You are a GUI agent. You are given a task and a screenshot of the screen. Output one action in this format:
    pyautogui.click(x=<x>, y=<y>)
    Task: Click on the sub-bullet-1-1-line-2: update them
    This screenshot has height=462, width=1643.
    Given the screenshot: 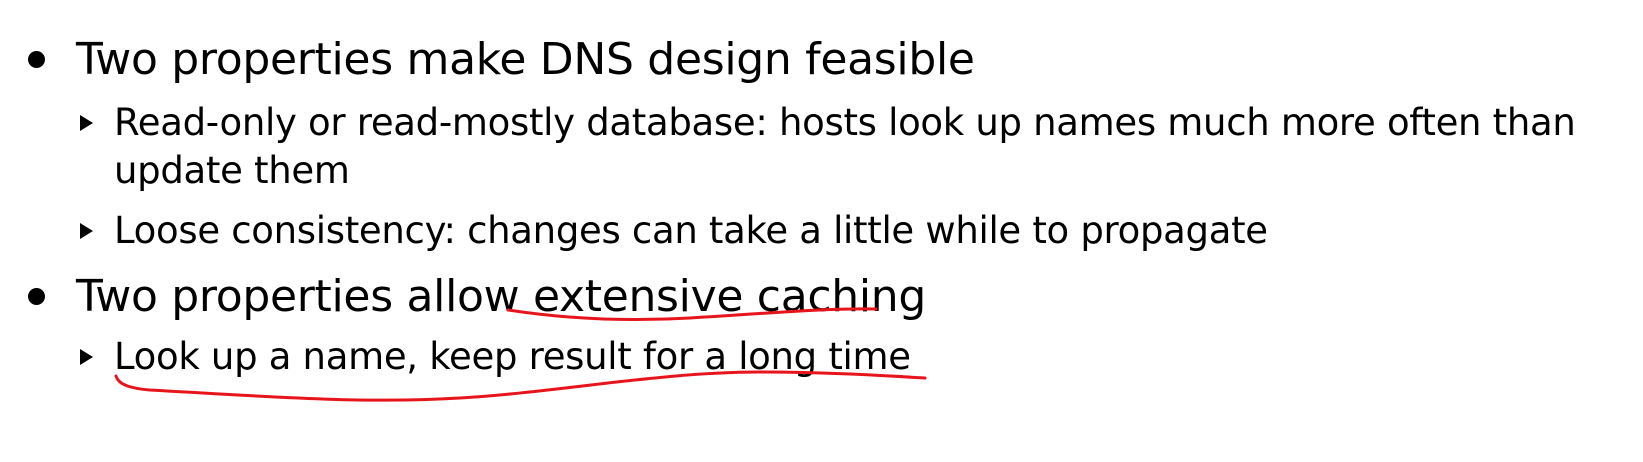 What is the action you would take?
    pyautogui.click(x=232, y=170)
    